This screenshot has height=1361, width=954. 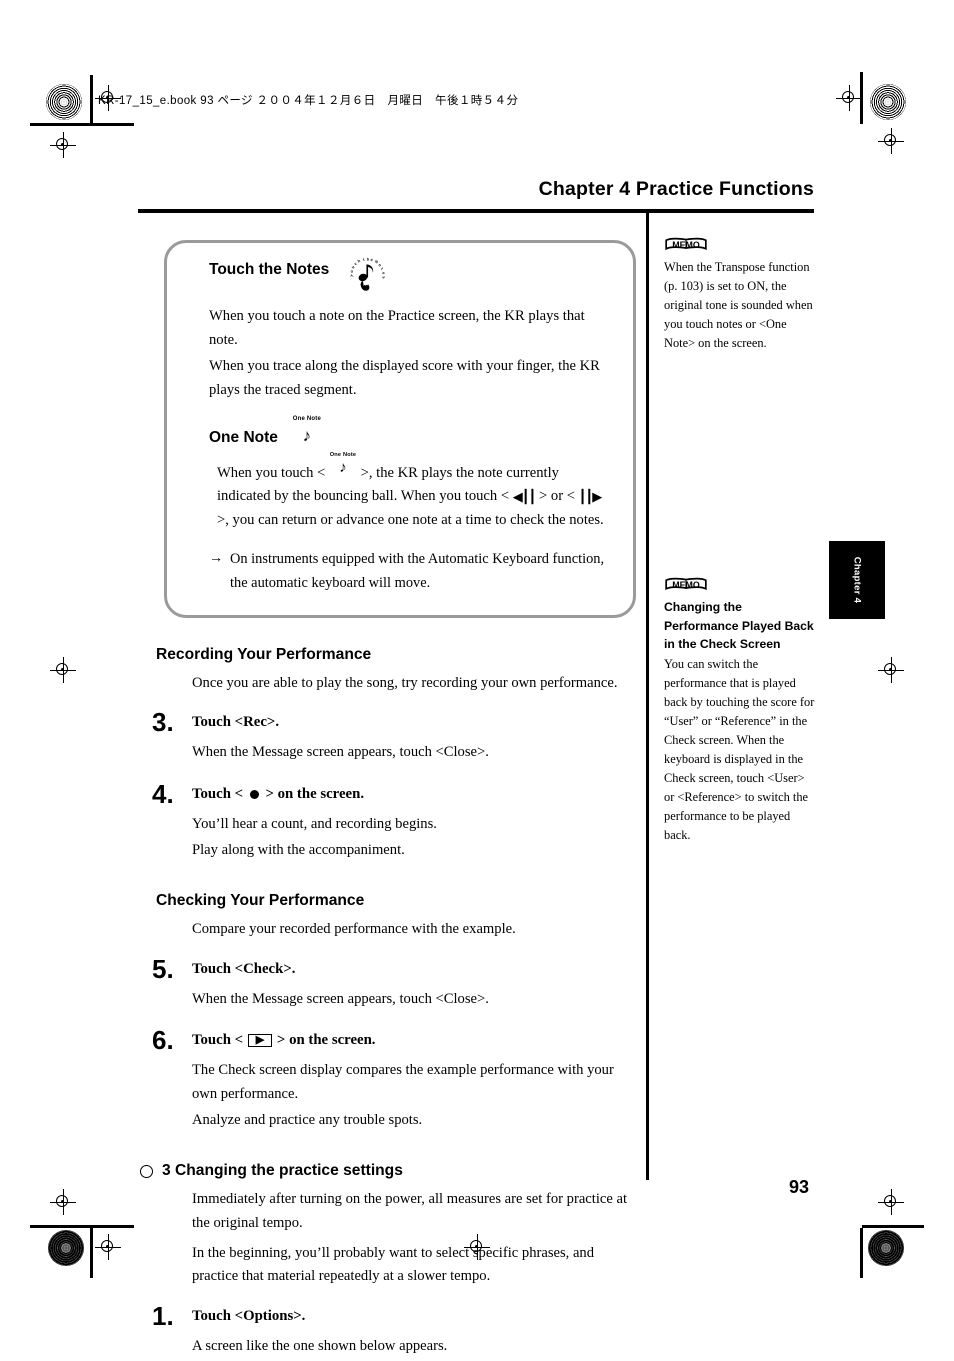 I want to click on trim-line-top-left-vertical, so click(x=91, y=99).